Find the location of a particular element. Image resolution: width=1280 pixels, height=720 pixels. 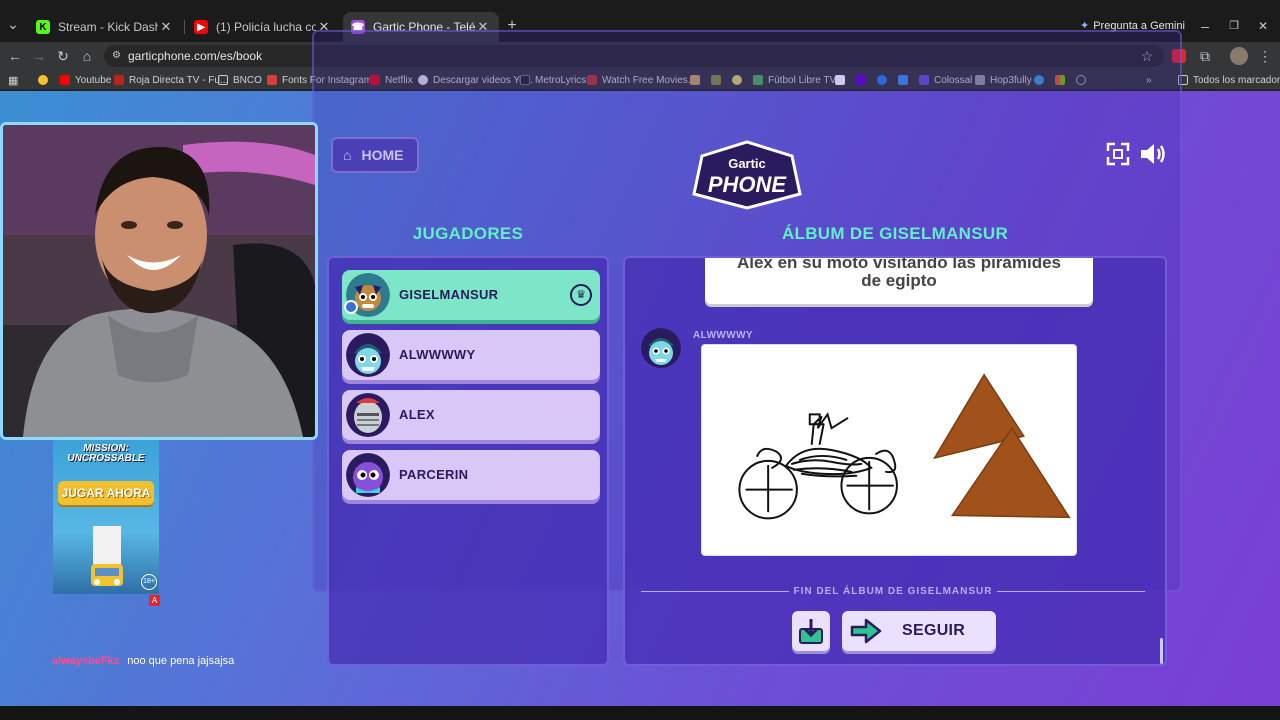

folder-icon is located at coordinates (223, 80).